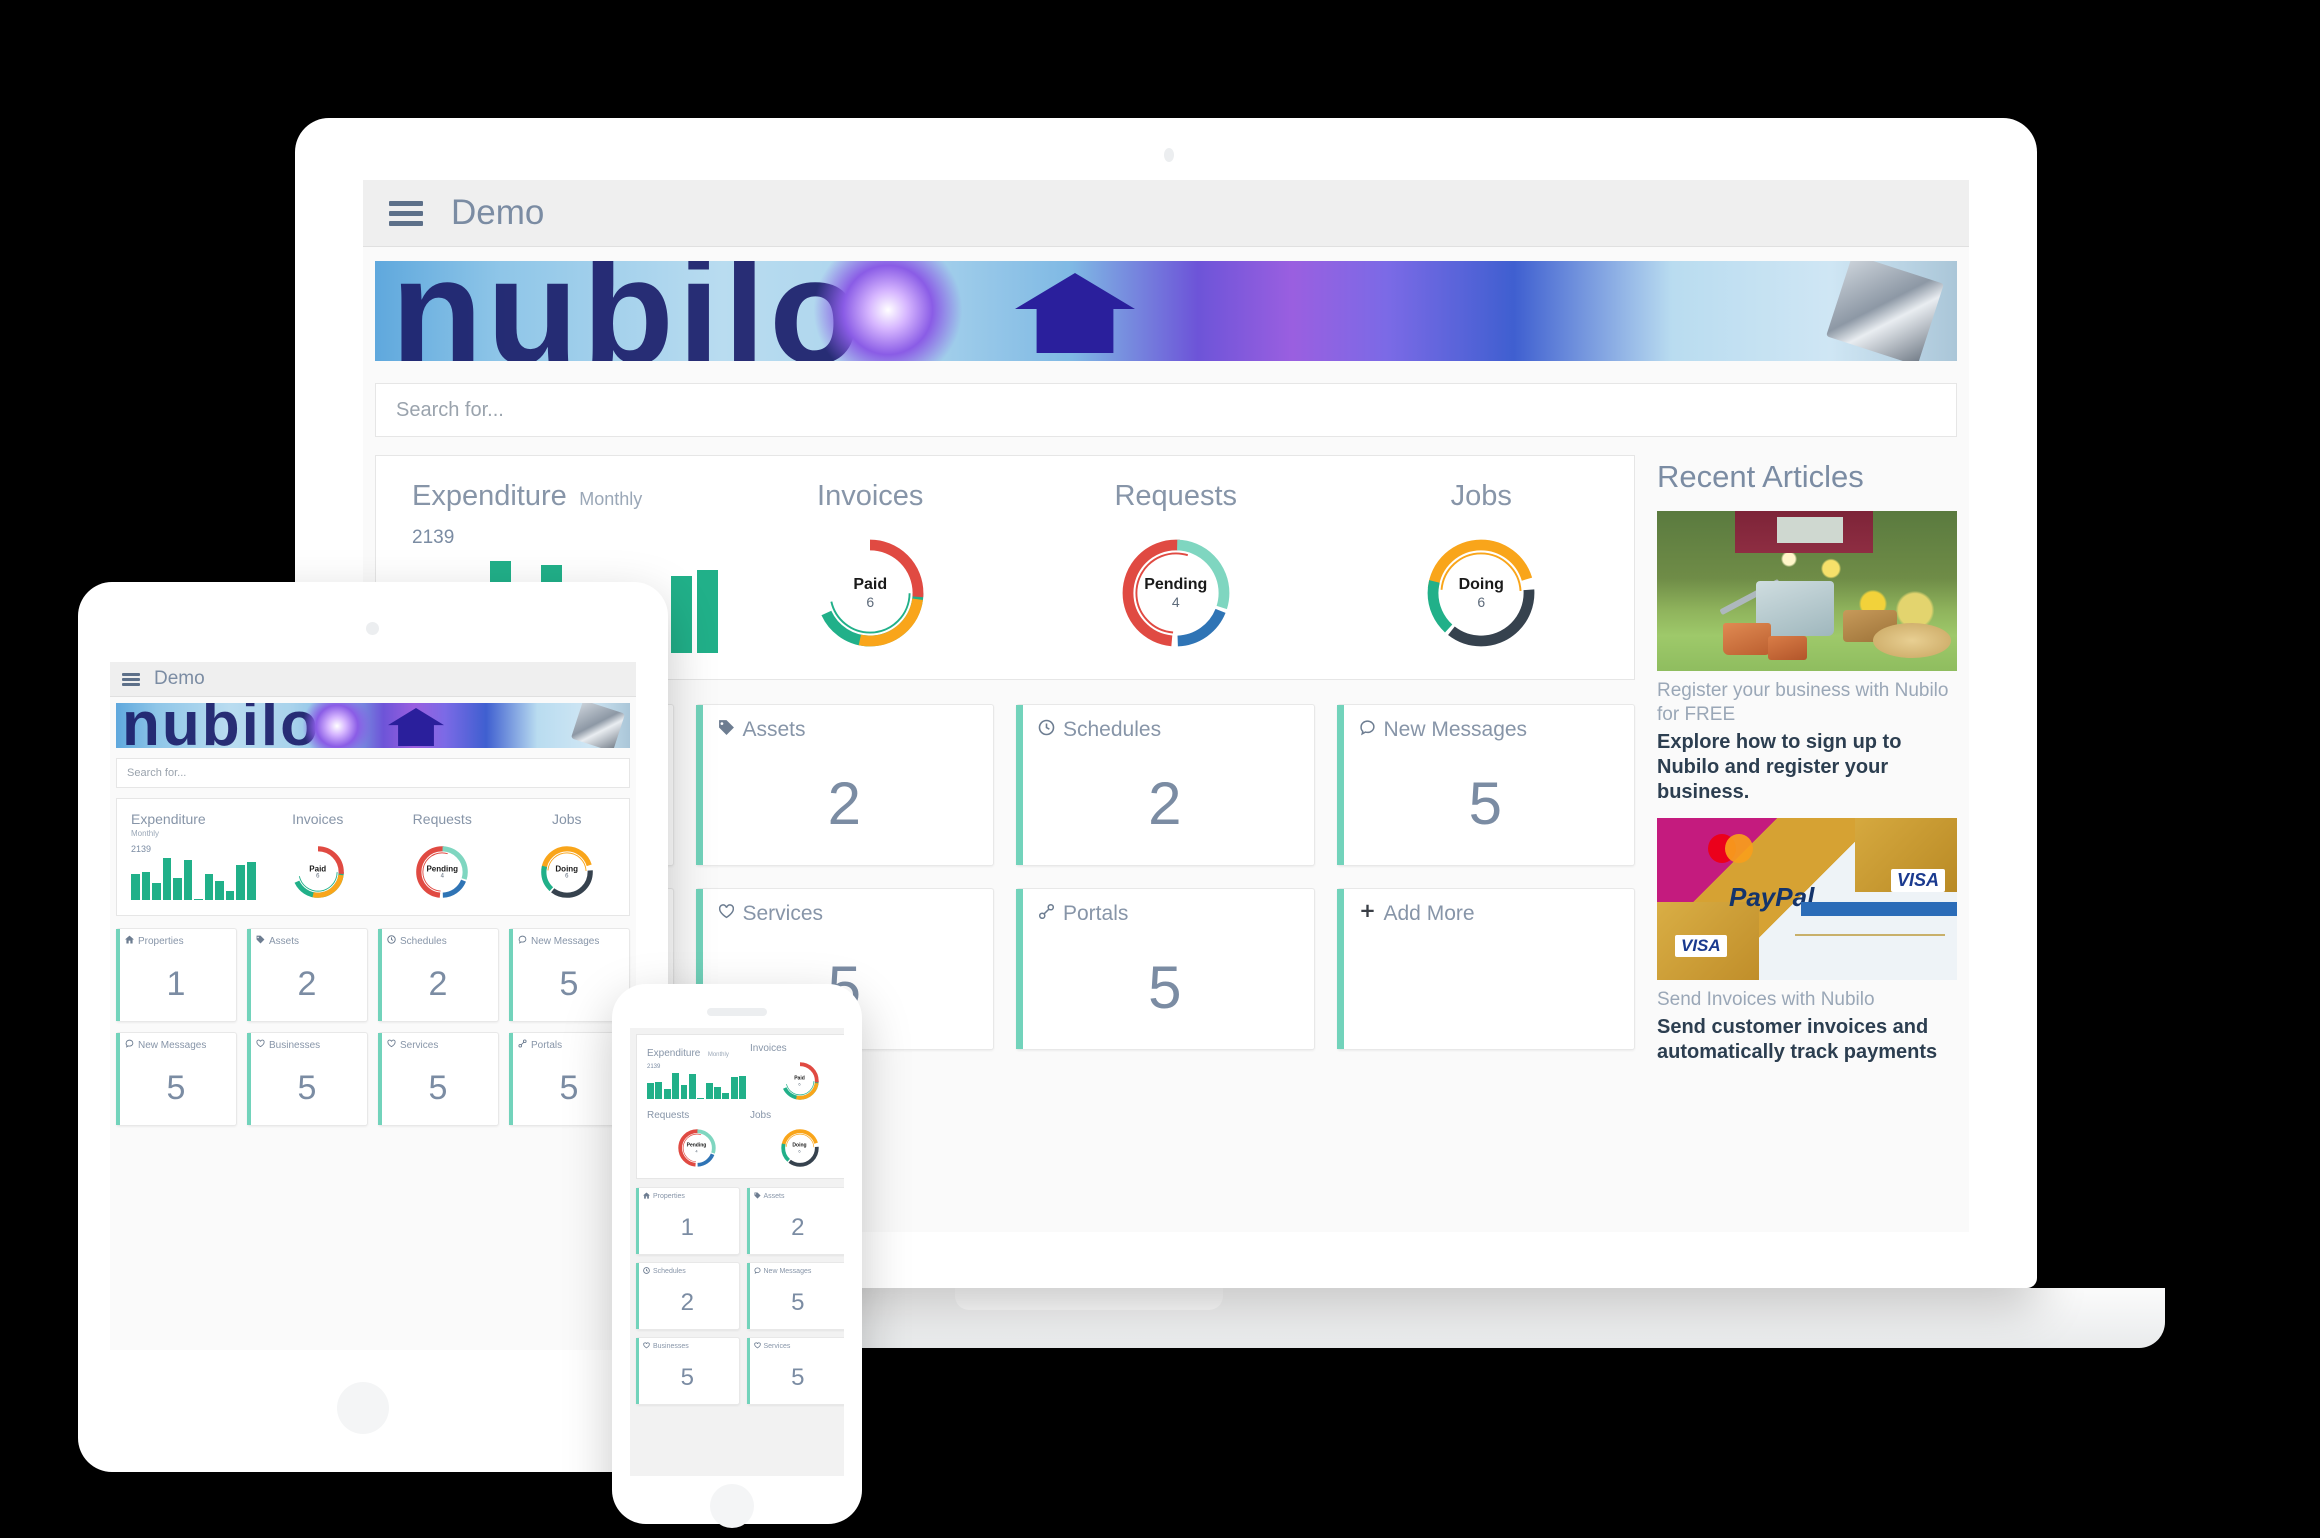 This screenshot has height=1538, width=2320. I want to click on tile-services-value: 5, so click(438, 1087).